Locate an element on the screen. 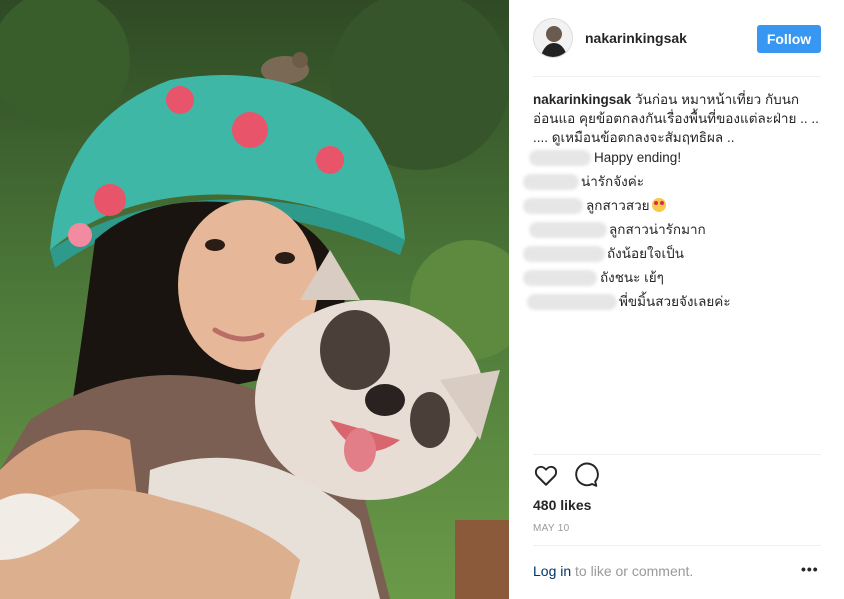 The image size is (844, 599). avatar is located at coordinates (553, 38).